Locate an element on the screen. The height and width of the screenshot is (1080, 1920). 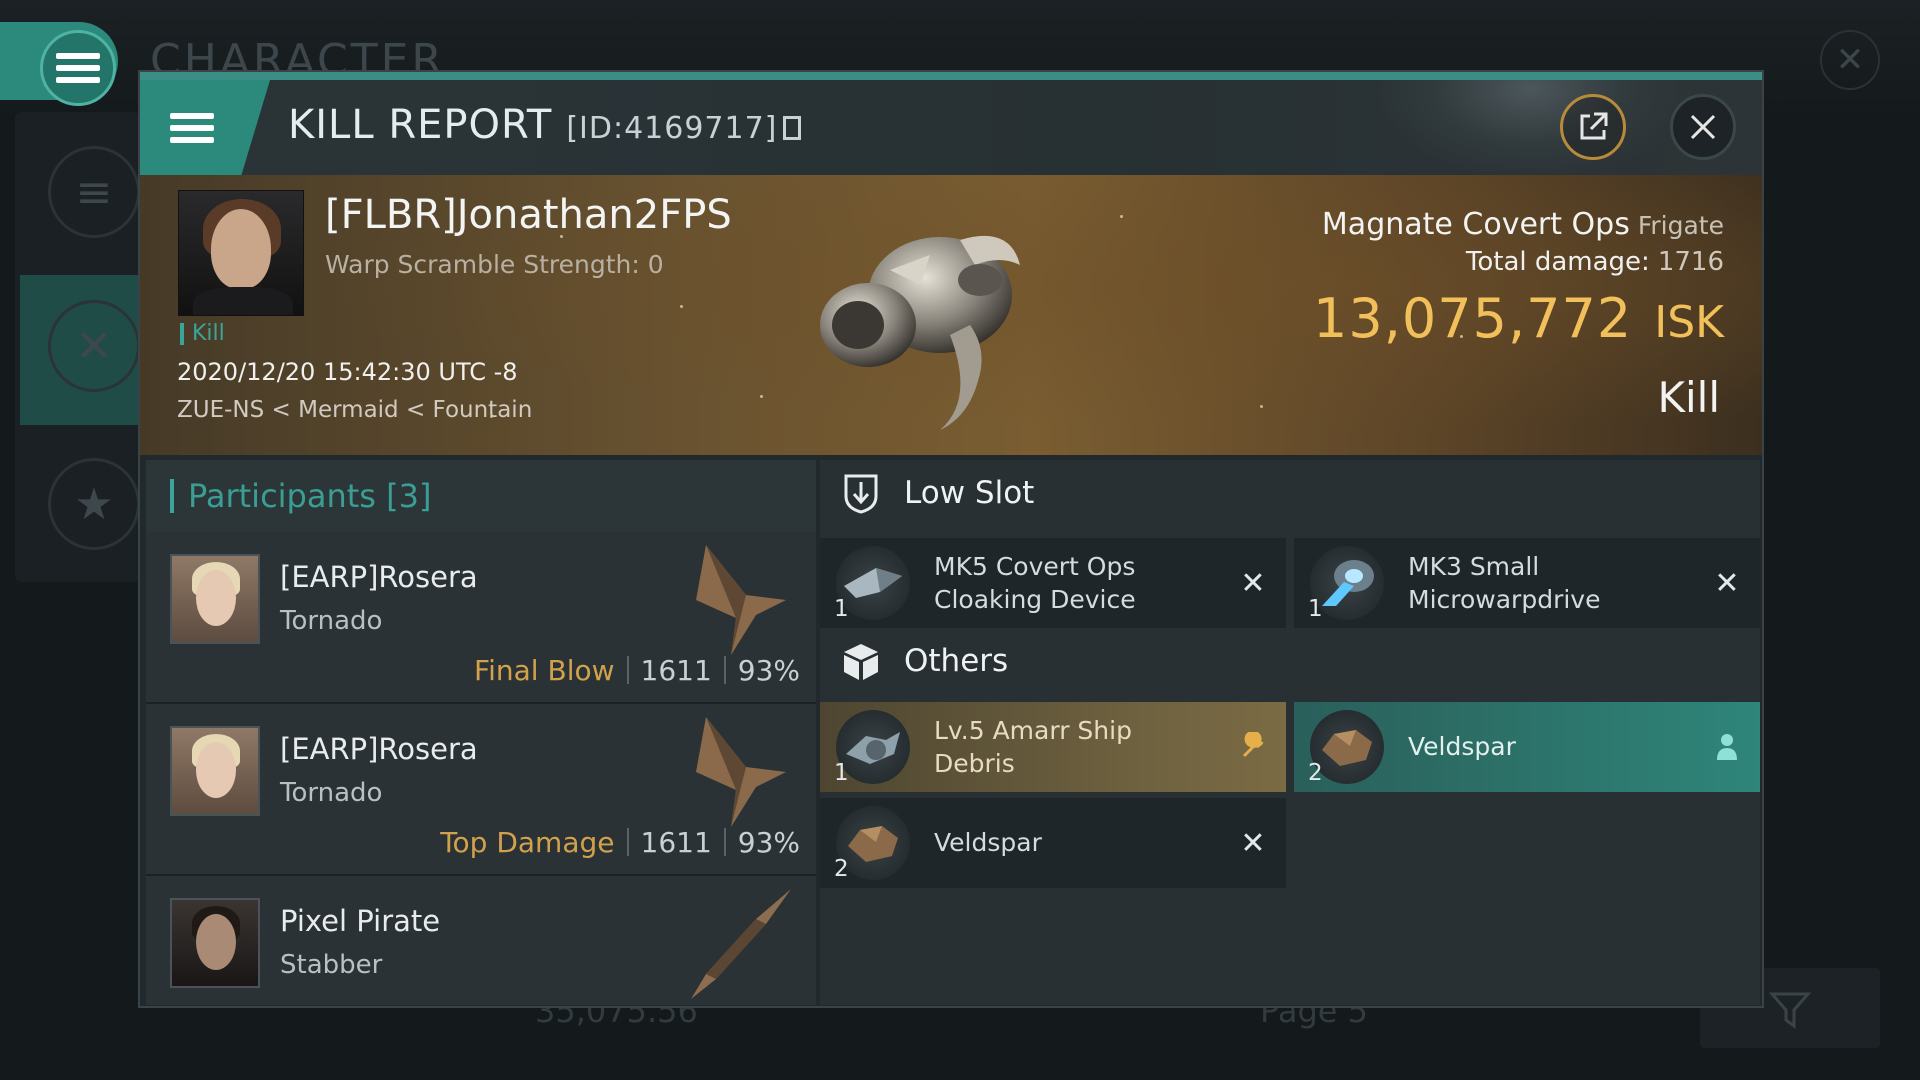
victim-ship-name: Magnate Covert Ops Frigate is located at coordinates (1523, 224).